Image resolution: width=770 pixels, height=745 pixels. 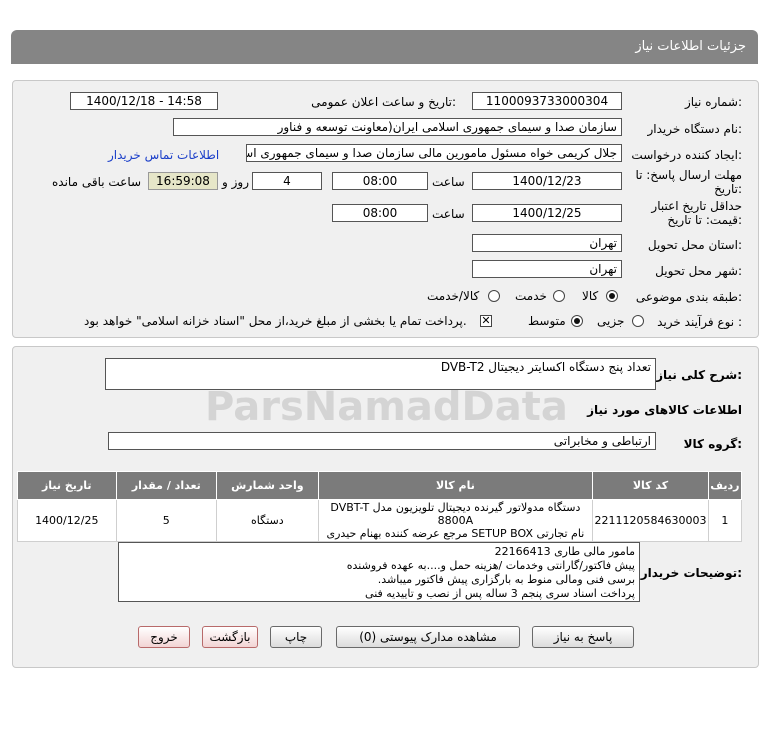 What do you see at coordinates (577, 321) in the screenshot?
I see `process-radio-medium` at bounding box center [577, 321].